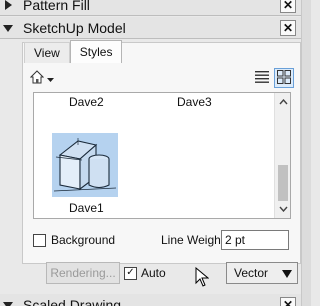 The image size is (320, 306). Describe the element at coordinates (8, 5) in the screenshot. I see `collapse-triangle-icon` at that location.